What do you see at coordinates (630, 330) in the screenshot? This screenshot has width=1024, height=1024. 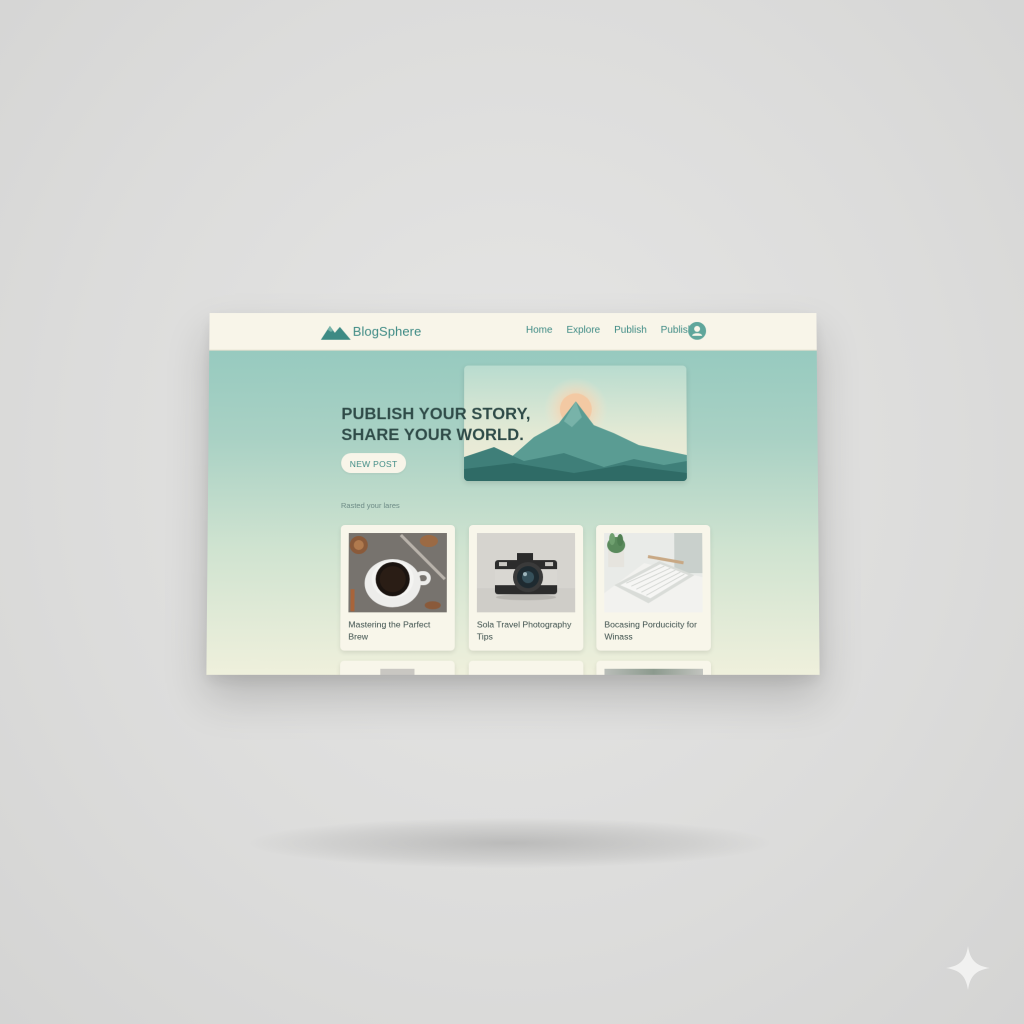 I see `nav-link-publish: Publish` at bounding box center [630, 330].